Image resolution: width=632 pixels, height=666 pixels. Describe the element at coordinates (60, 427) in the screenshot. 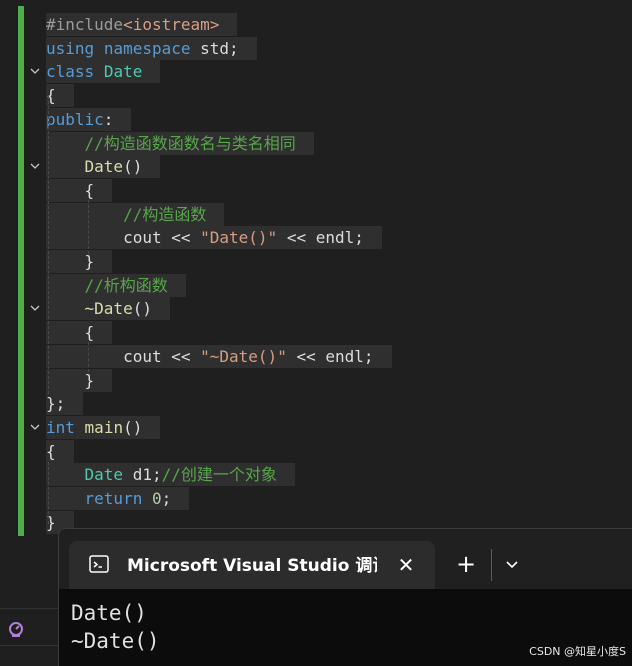

I see `code-token: int` at that location.